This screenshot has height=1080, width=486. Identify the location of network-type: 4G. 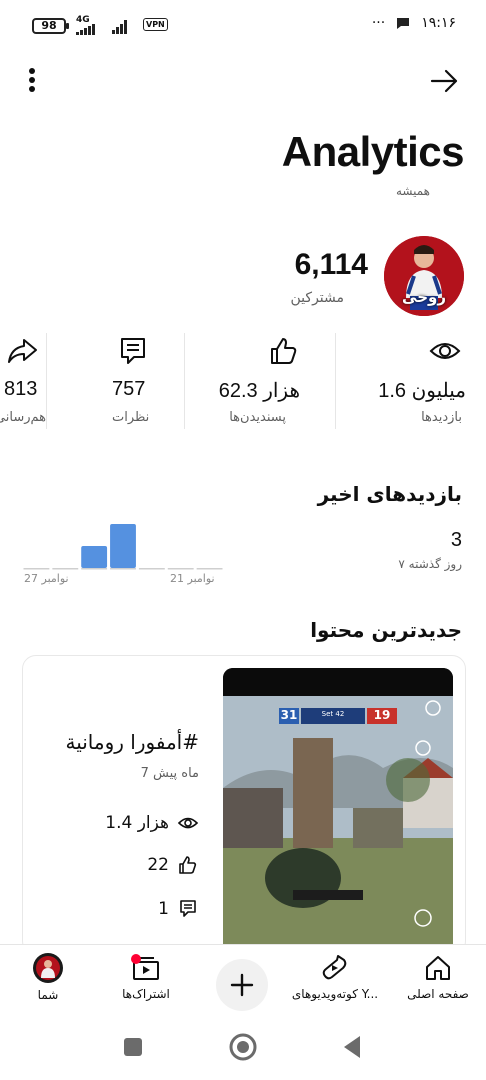
(83, 20).